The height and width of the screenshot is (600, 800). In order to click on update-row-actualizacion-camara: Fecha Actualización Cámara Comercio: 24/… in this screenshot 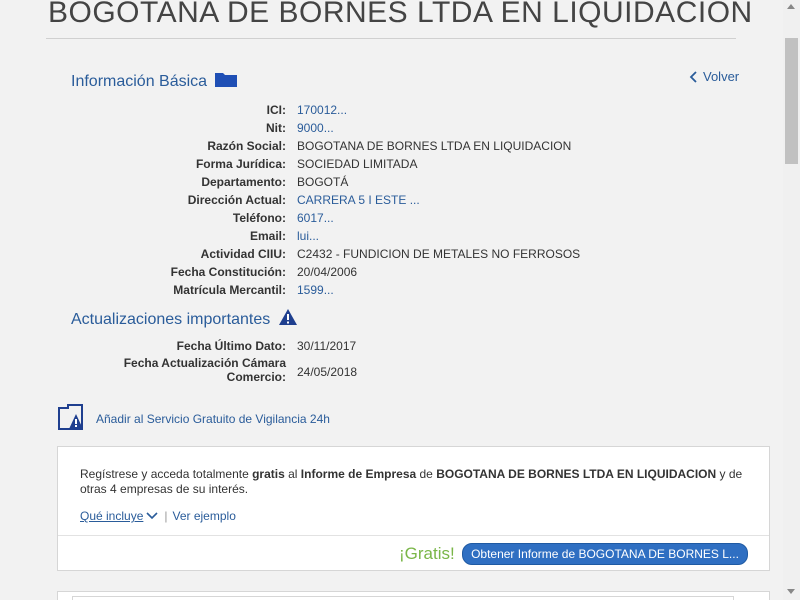, I will do `click(396, 371)`.